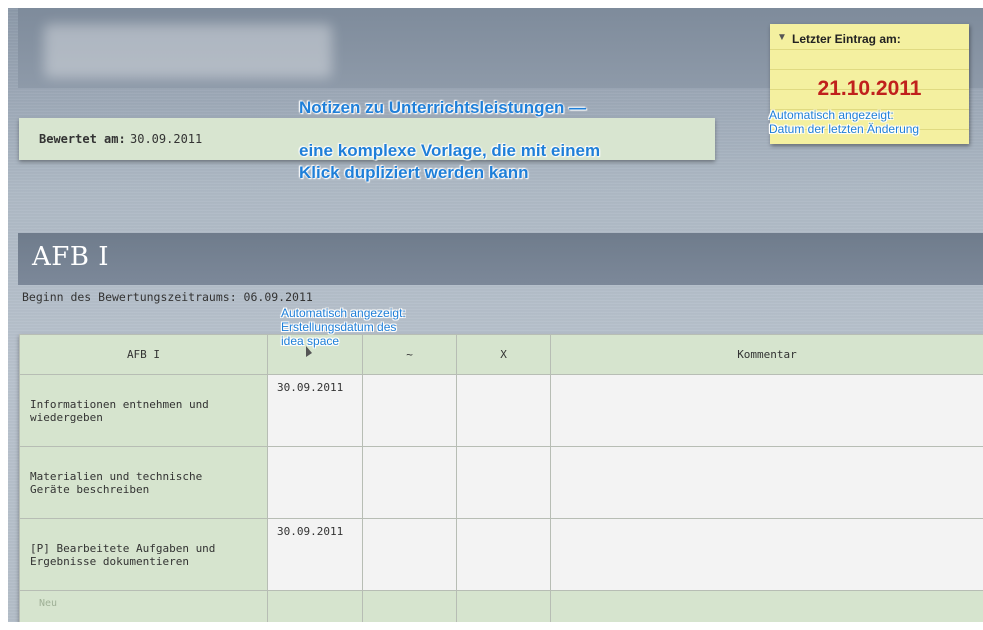 This screenshot has height=630, width=983. What do you see at coordinates (109, 561) in the screenshot?
I see `row-label-line: Ergebnisse dokumentieren` at bounding box center [109, 561].